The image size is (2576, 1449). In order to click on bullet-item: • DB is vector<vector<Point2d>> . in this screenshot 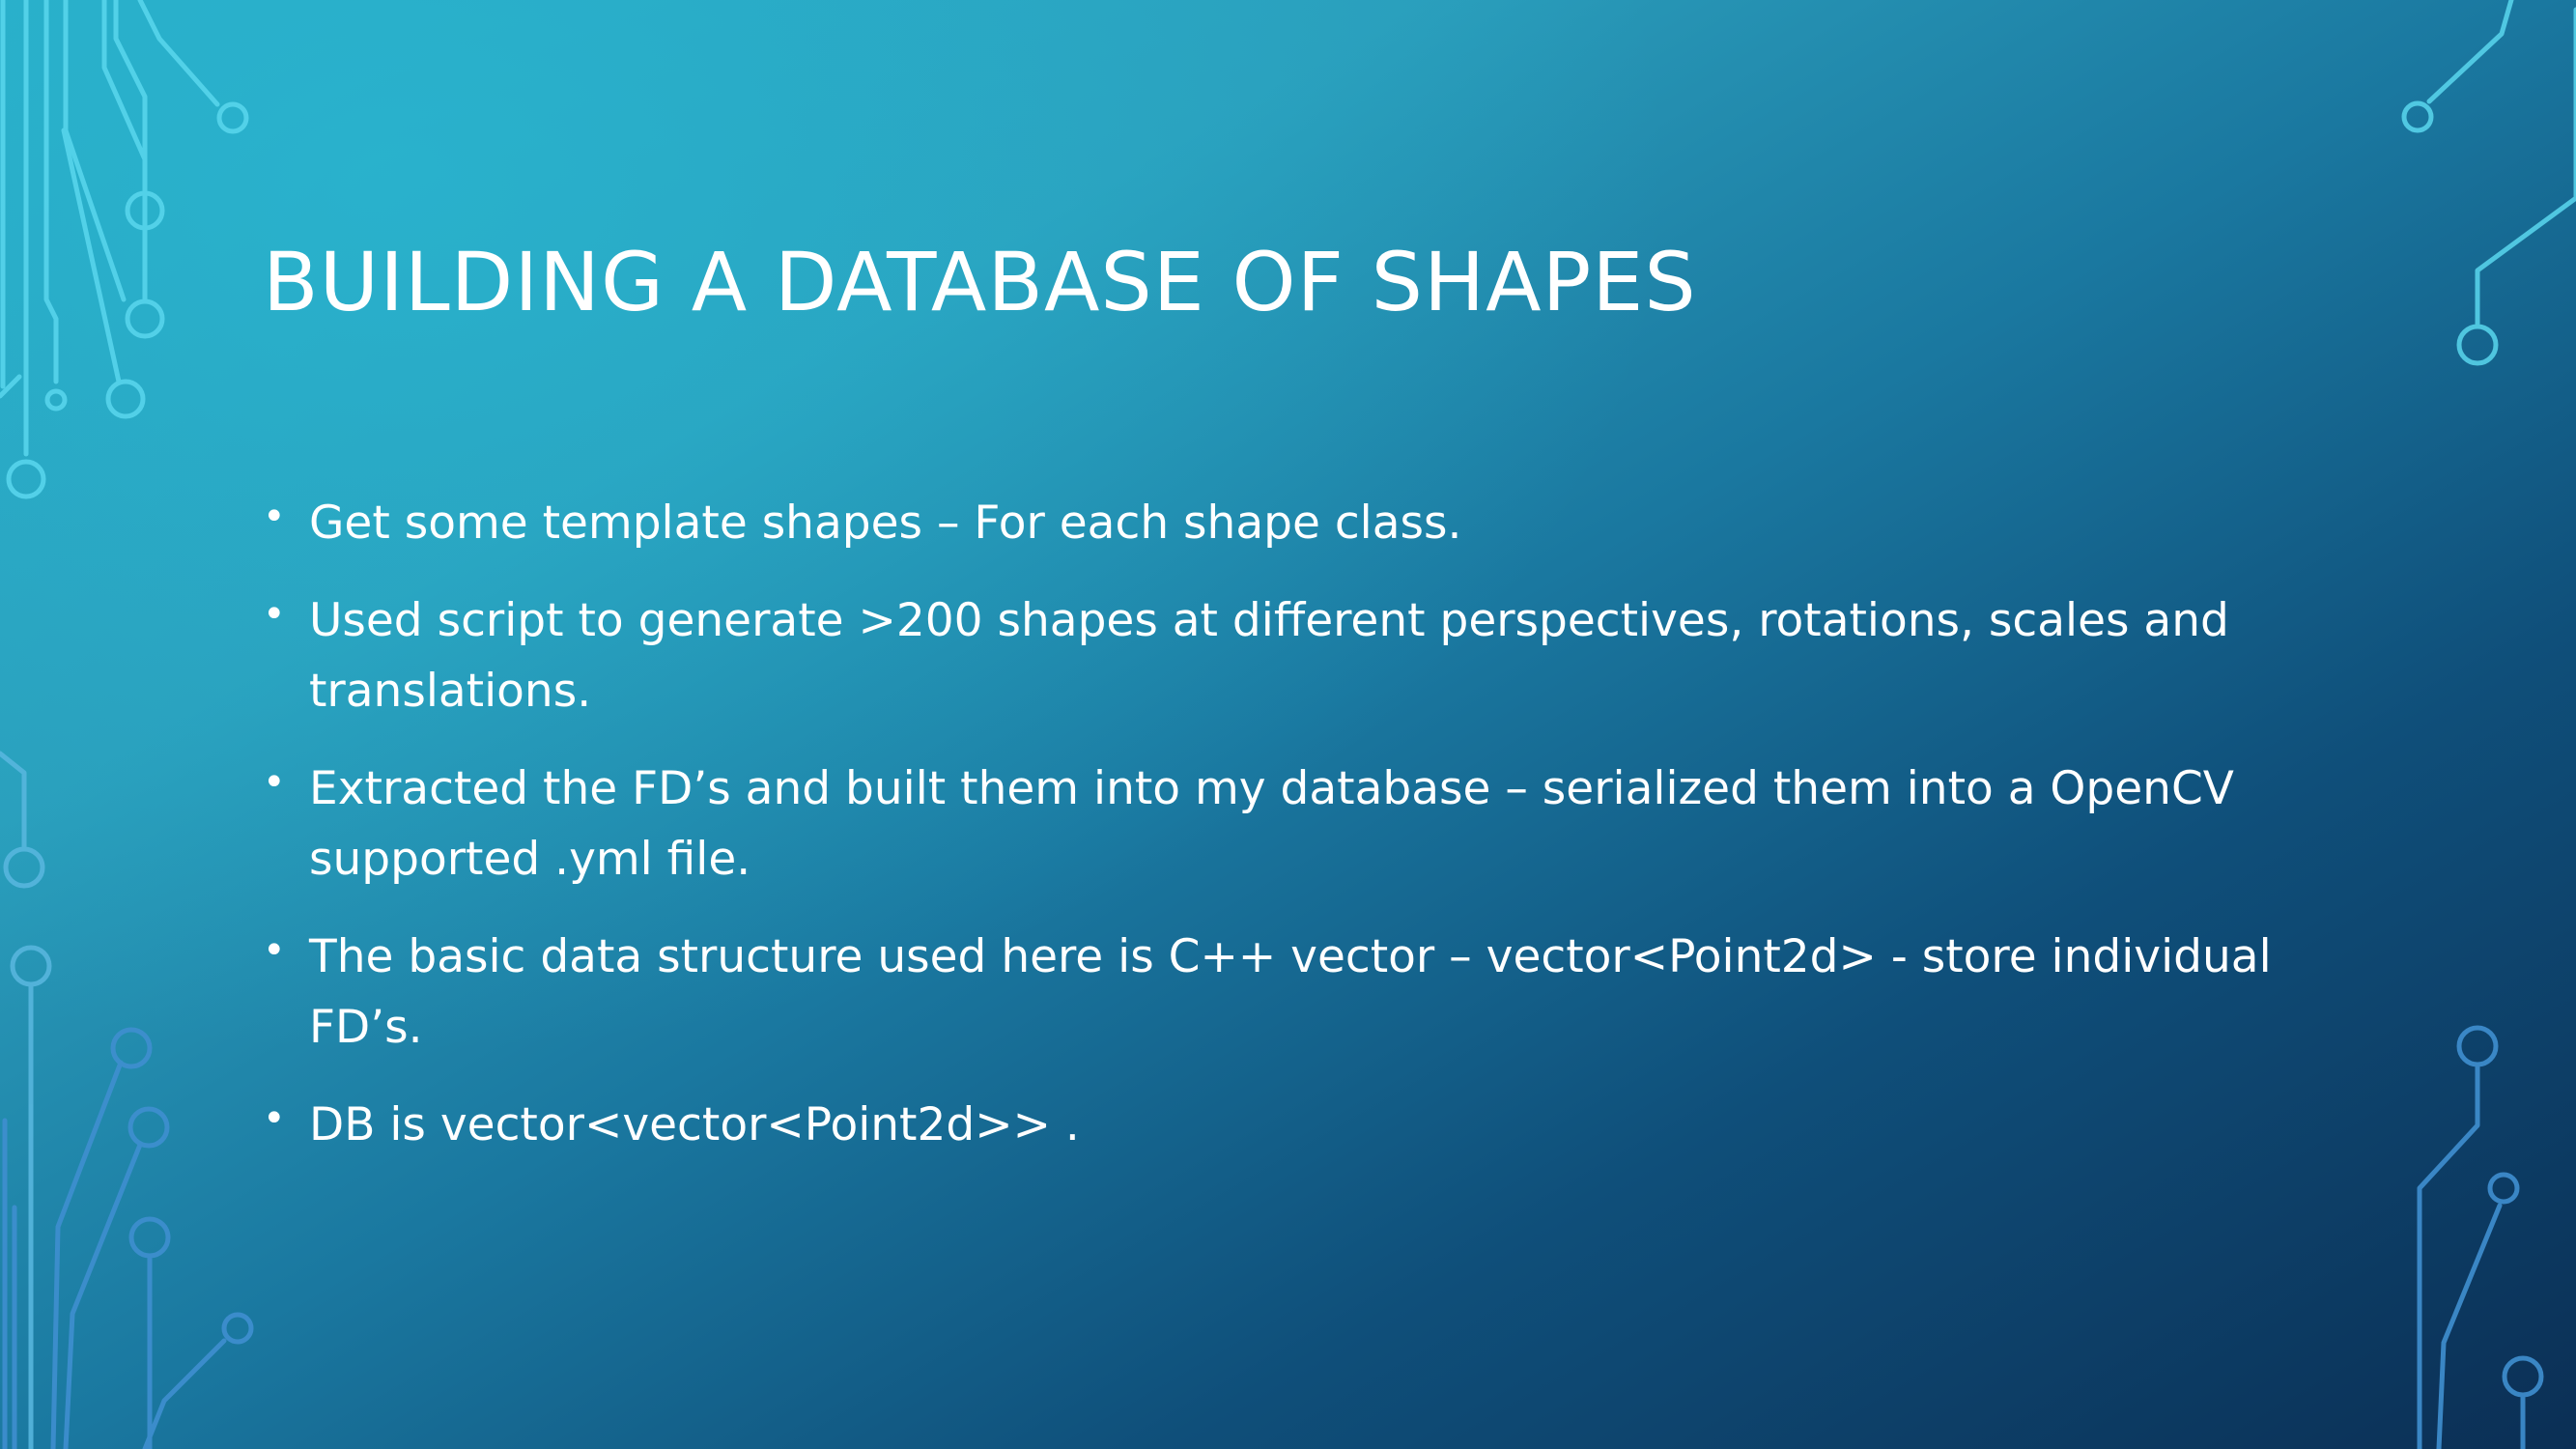, I will do `click(1296, 1125)`.